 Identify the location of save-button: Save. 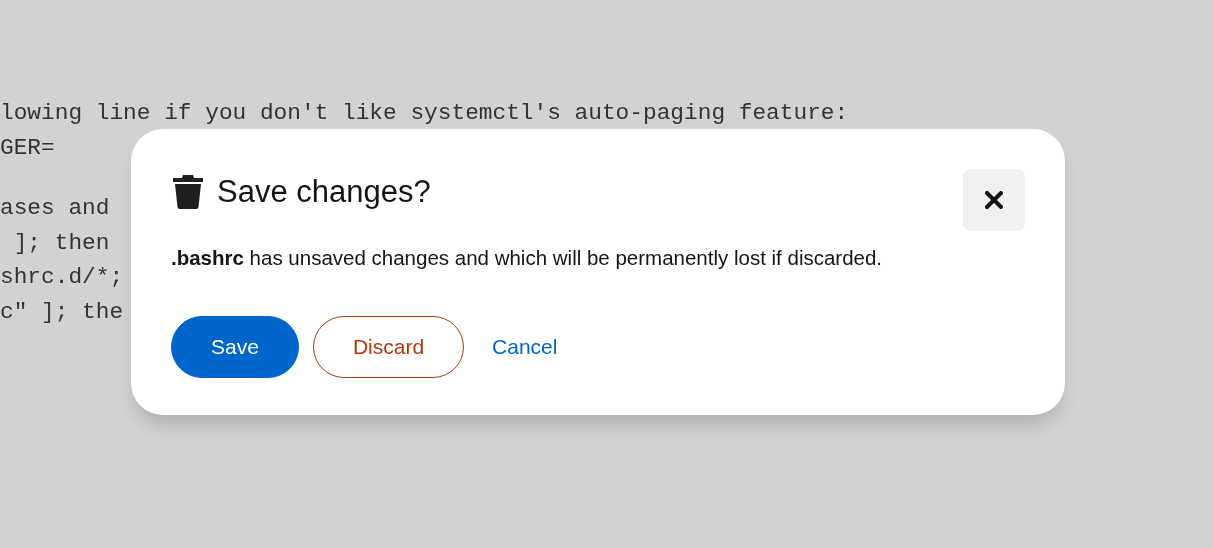
(235, 347).